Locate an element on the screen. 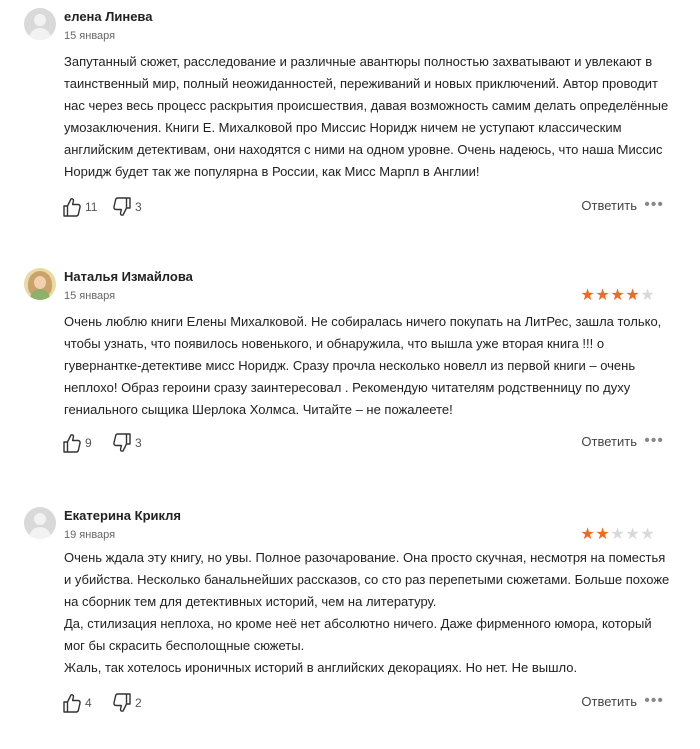 The width and height of the screenshot is (700, 749). review-actions: 11 3 Ответить ••• is located at coordinates (367, 207).